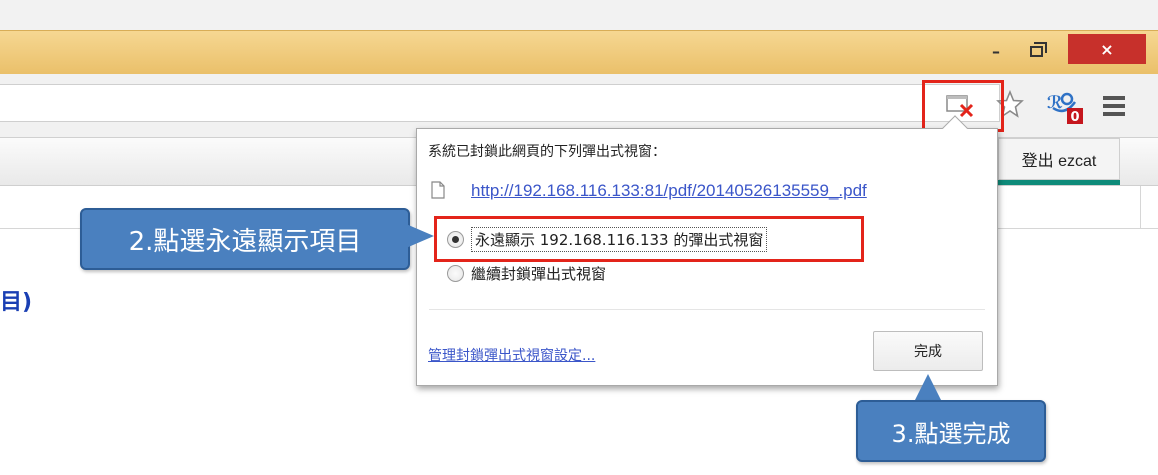  I want to click on minimize-button: –, so click(996, 51).